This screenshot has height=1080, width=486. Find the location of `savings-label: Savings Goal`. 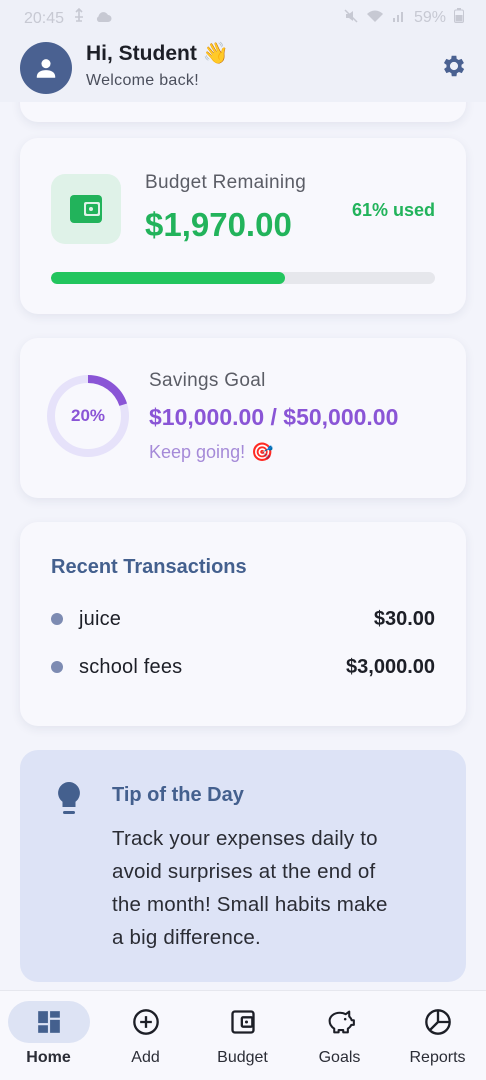

savings-label: Savings Goal is located at coordinates (207, 380).